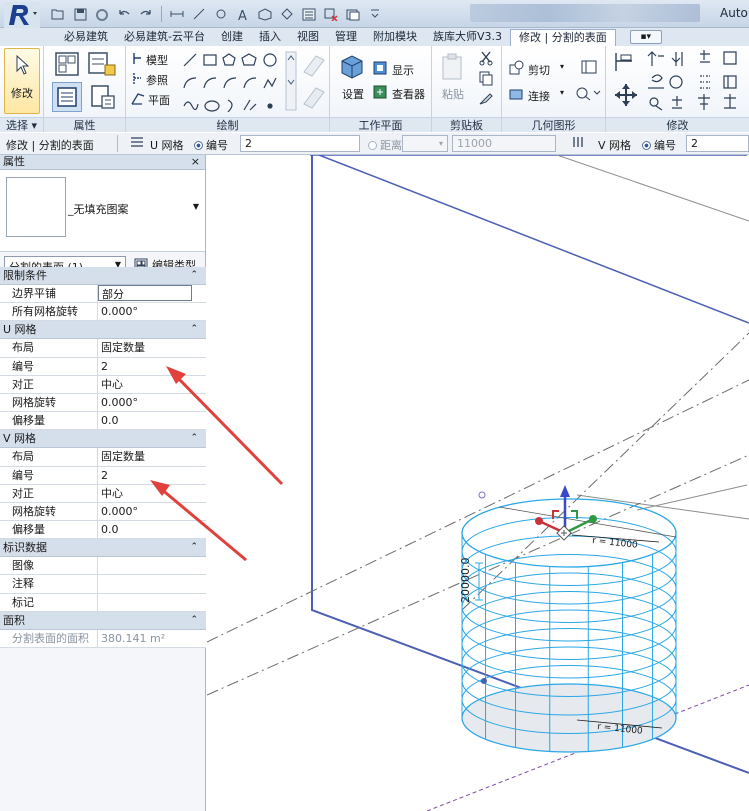 The image size is (749, 811). What do you see at coordinates (243, 14) in the screenshot?
I see `text-icon: A` at bounding box center [243, 14].